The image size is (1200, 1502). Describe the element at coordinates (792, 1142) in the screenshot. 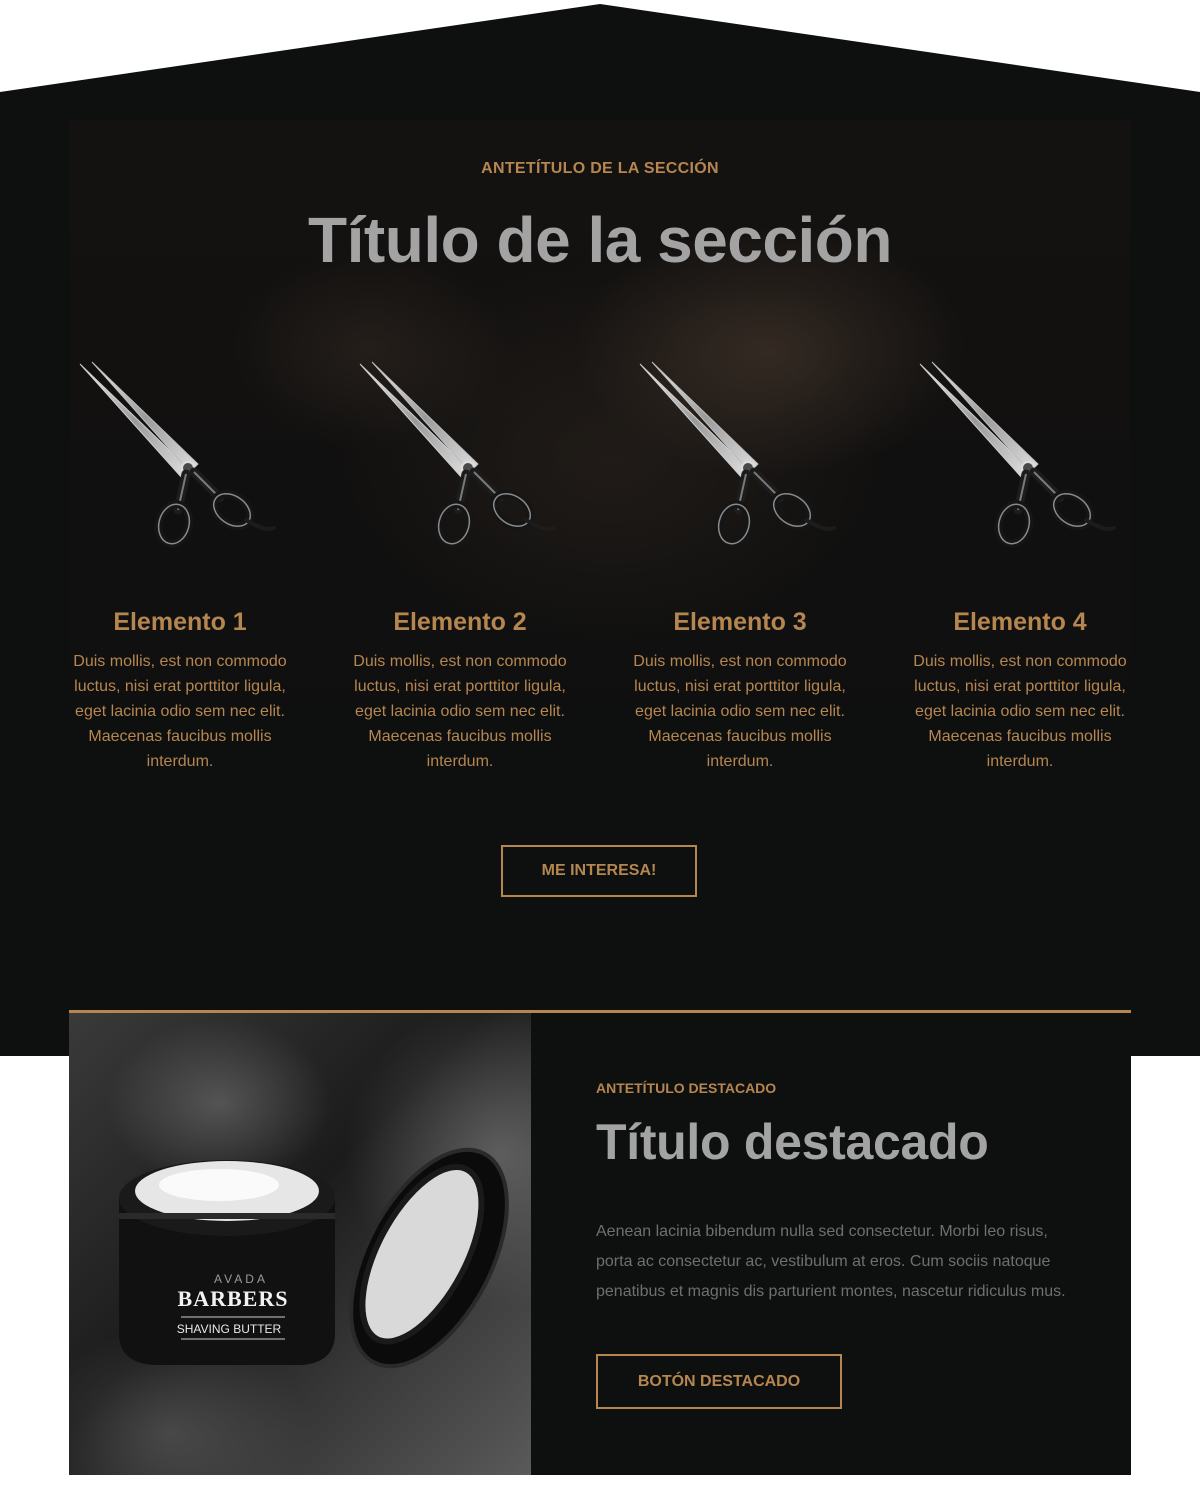

I see `featured-title: Título destacado` at that location.